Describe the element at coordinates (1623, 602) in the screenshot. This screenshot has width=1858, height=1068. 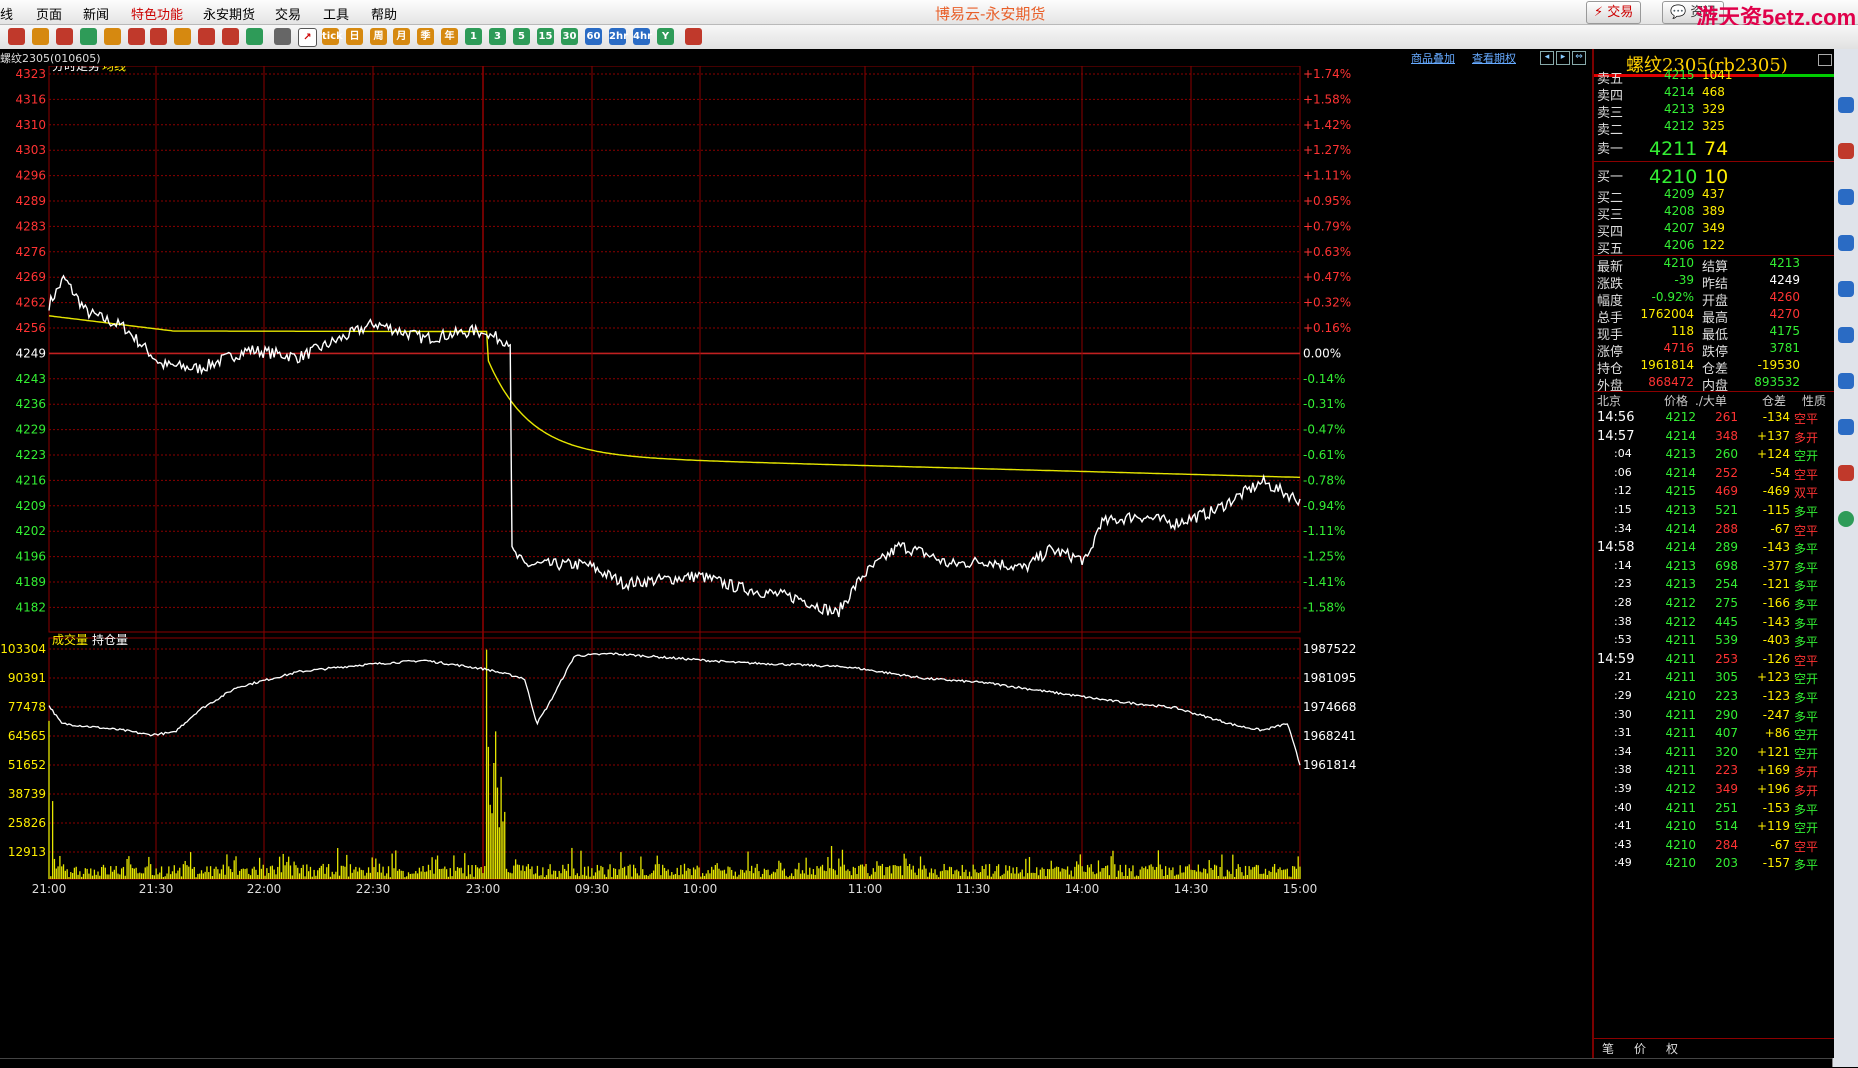
I see `tick-time: :28` at that location.